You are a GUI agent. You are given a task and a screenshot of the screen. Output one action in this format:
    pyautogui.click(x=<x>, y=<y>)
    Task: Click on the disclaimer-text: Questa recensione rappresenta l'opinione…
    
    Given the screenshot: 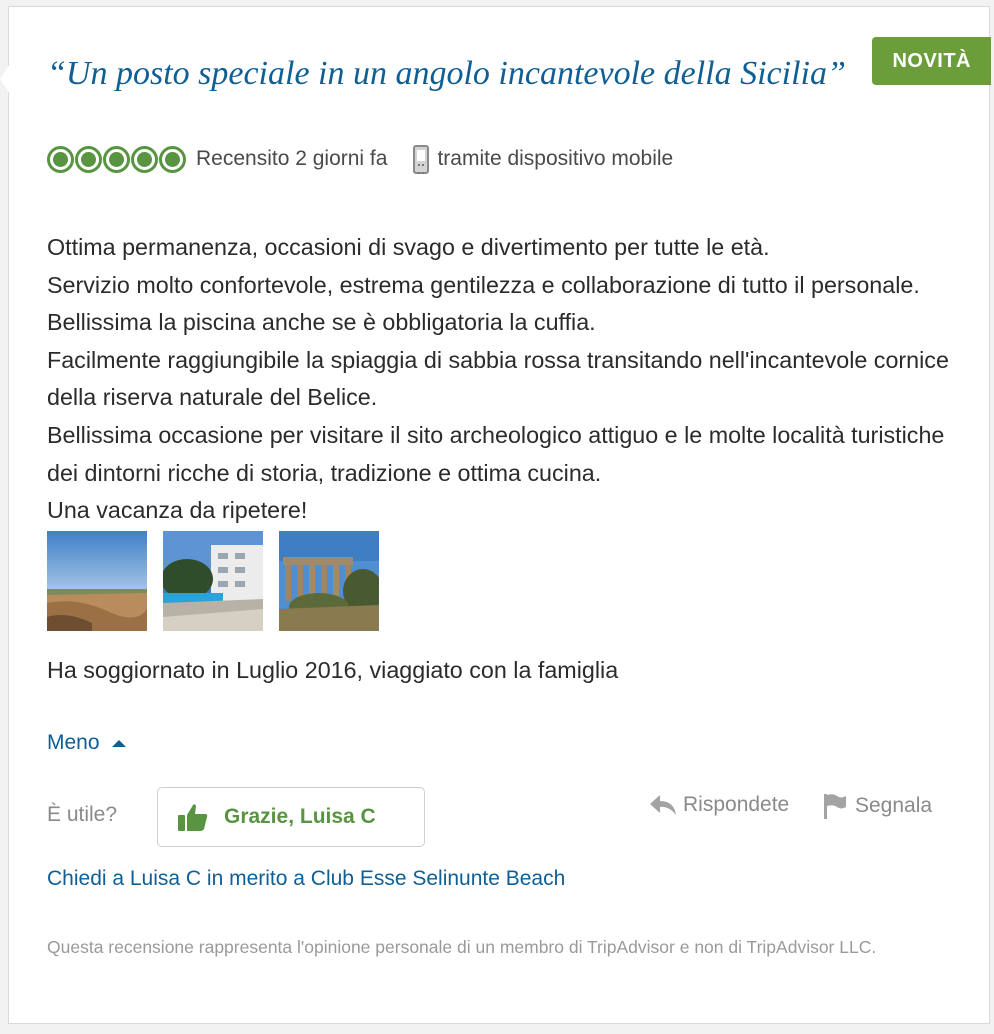 What is the action you would take?
    pyautogui.click(x=462, y=947)
    